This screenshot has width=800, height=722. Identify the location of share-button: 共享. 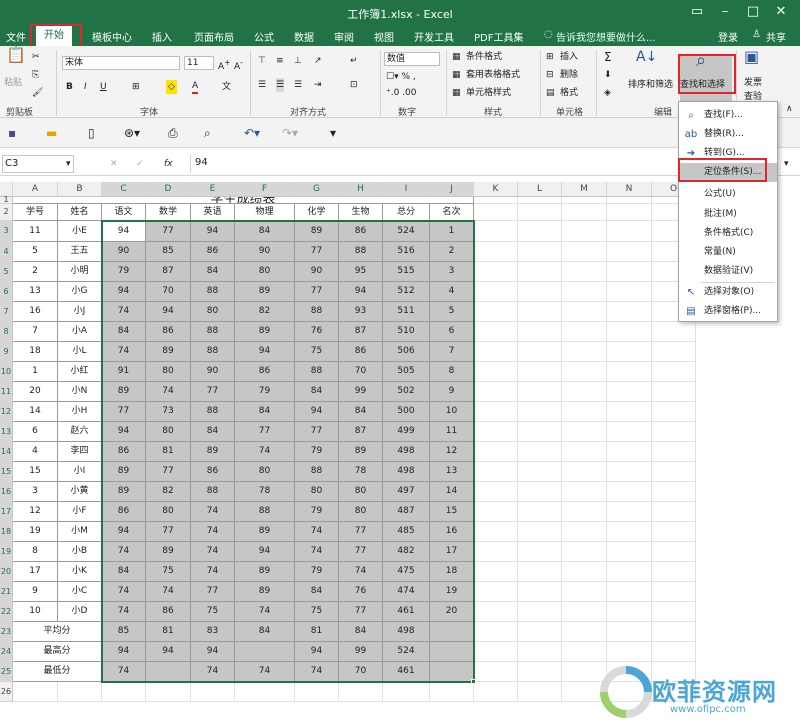
(776, 36).